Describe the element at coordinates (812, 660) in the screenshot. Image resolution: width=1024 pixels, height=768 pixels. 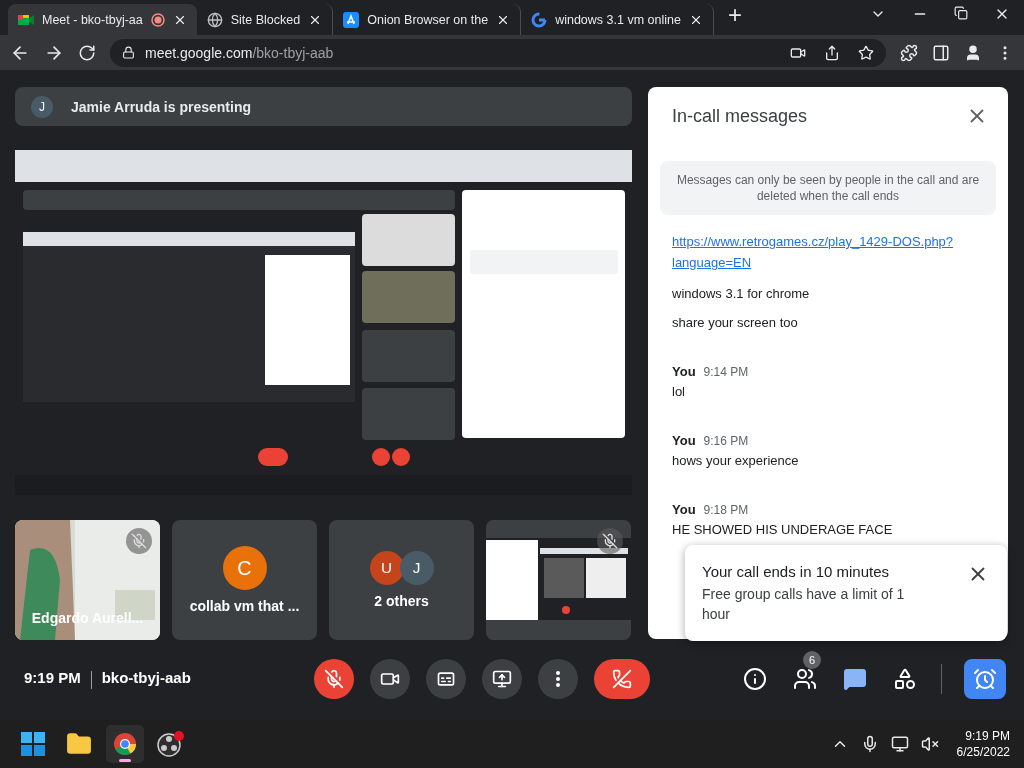
I see `count-badge: 6` at that location.